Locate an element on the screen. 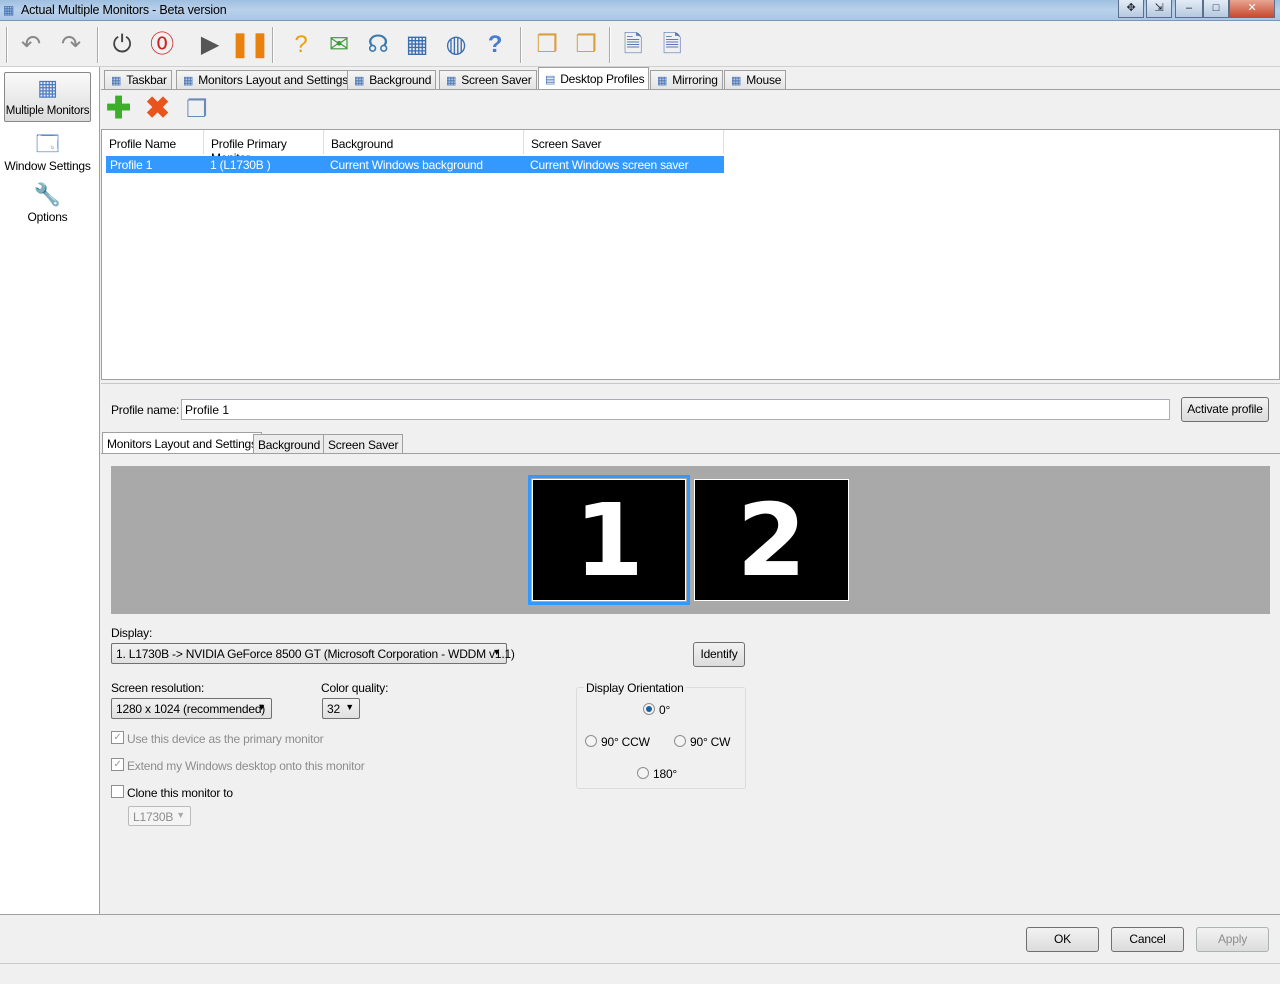 The image size is (1280, 984). display-label: Display: is located at coordinates (132, 633).